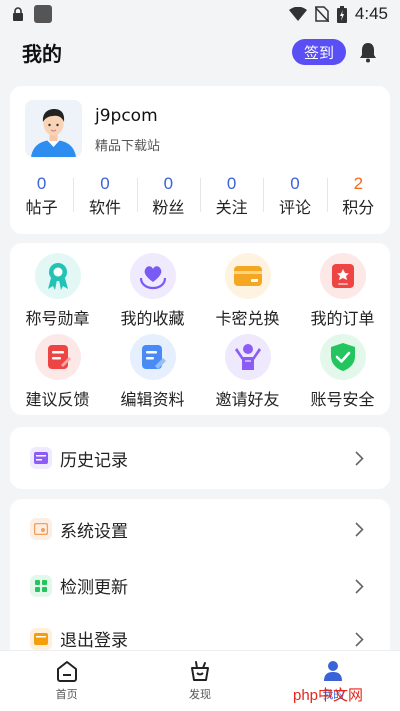 This screenshot has height=711, width=400. What do you see at coordinates (231, 207) in the screenshot?
I see `stat-label: 关注` at bounding box center [231, 207].